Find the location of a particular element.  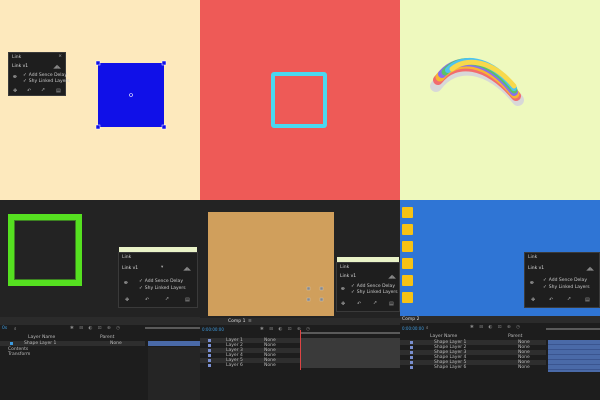

playhead is located at coordinates (300, 350).